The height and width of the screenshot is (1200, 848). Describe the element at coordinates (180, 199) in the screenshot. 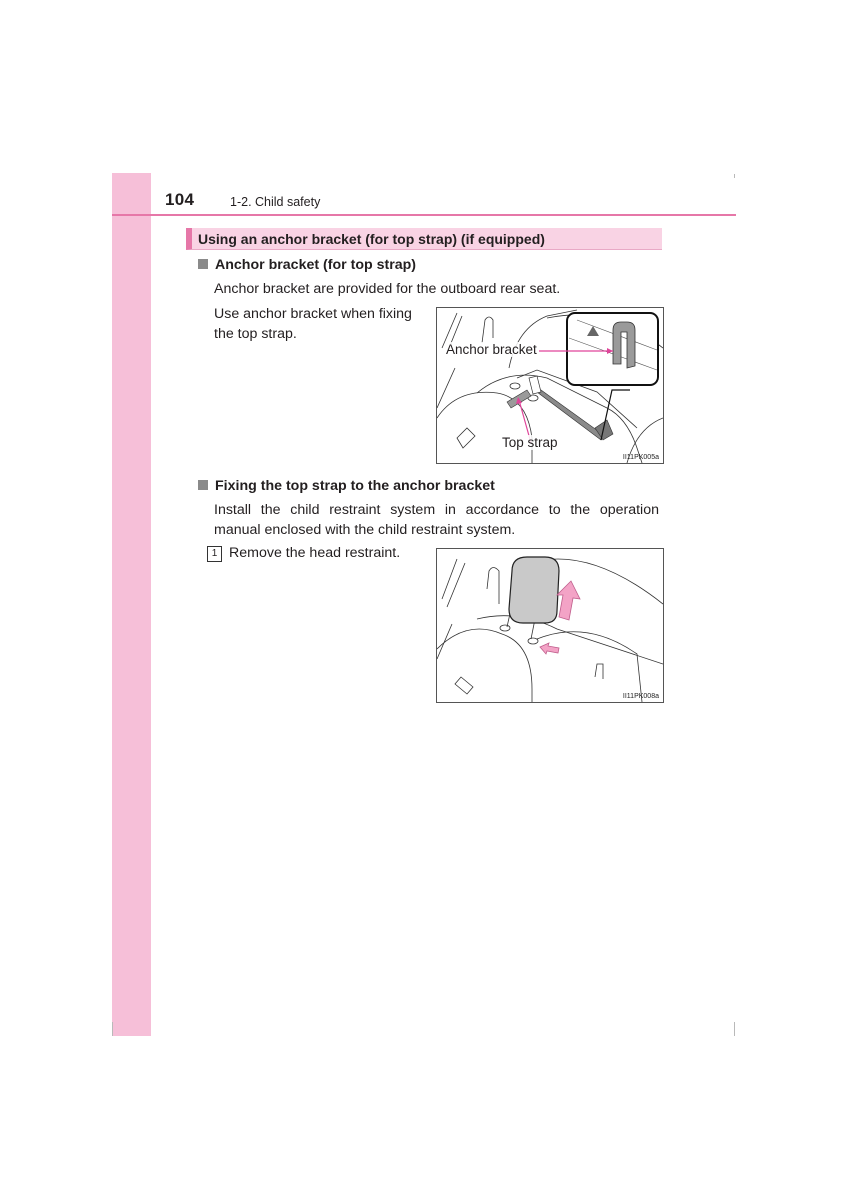

I see `page-number: 104` at that location.